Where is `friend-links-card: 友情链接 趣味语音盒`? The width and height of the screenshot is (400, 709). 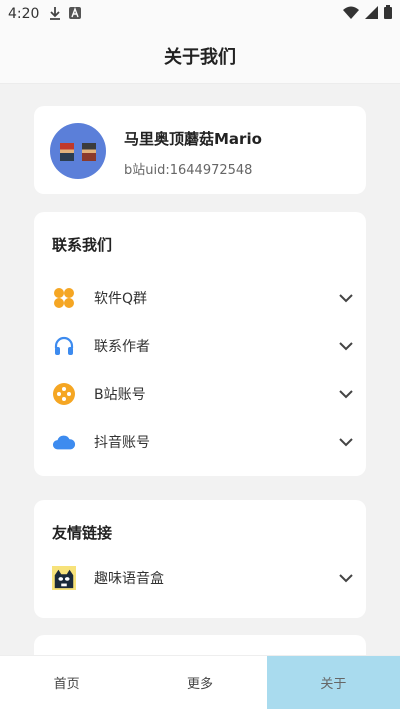
friend-links-card: 友情链接 趣味语音盒 is located at coordinates (200, 559).